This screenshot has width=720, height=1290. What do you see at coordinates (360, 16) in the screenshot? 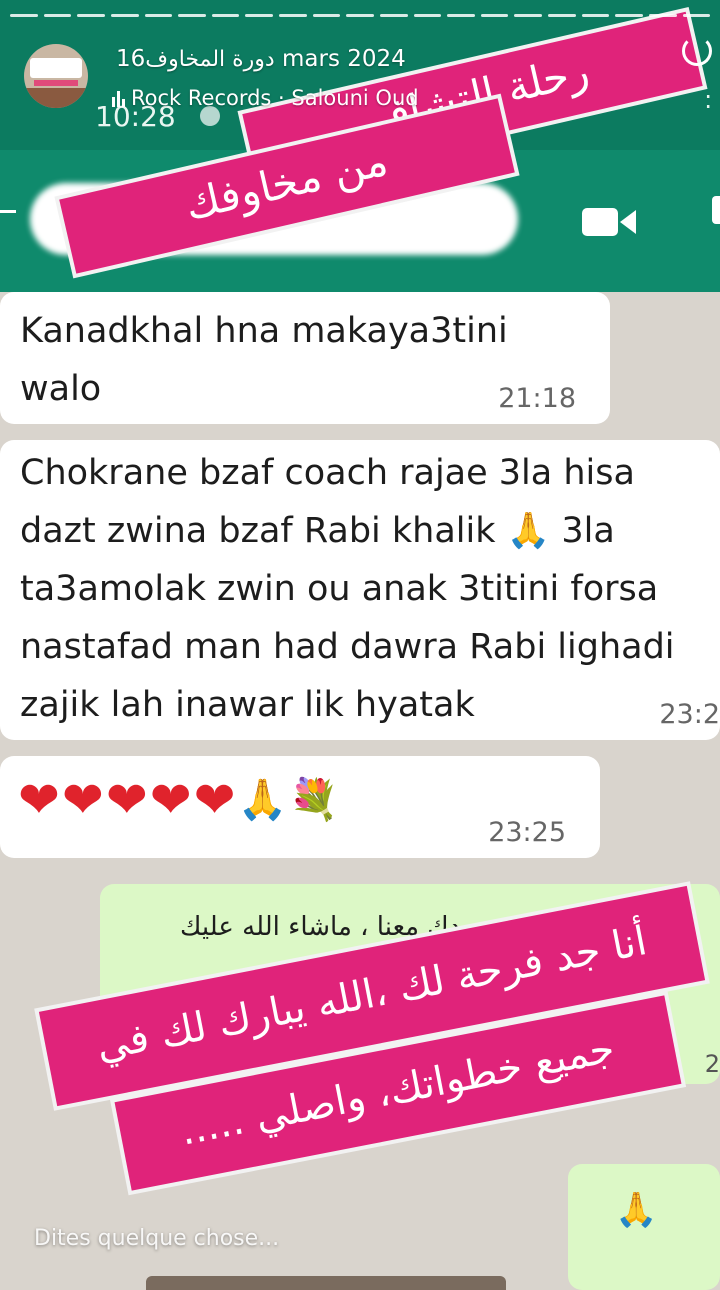
I see `story-progress` at bounding box center [360, 16].